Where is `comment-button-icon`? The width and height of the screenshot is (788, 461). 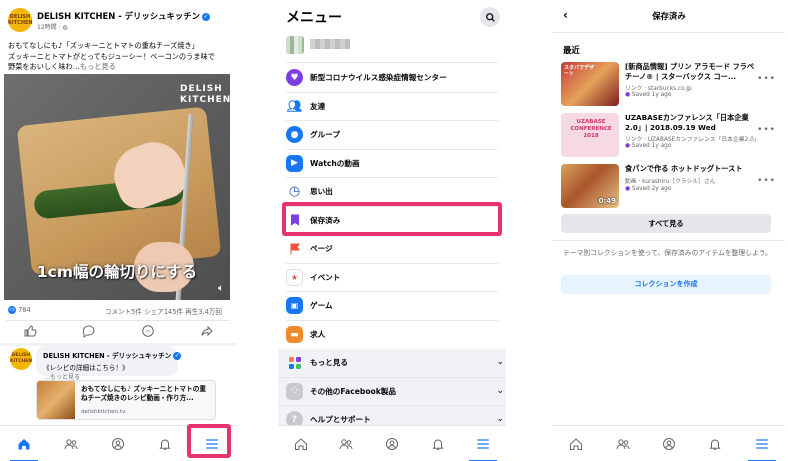 comment-button-icon is located at coordinates (89, 332).